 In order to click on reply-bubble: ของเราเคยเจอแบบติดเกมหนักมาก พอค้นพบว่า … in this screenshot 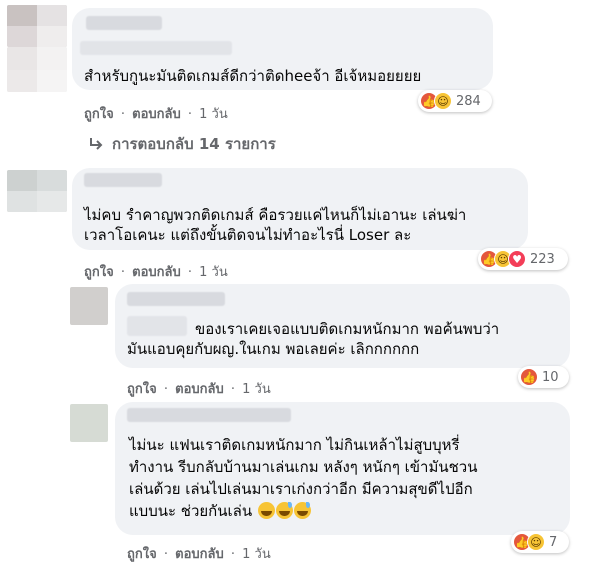, I will do `click(342, 326)`.